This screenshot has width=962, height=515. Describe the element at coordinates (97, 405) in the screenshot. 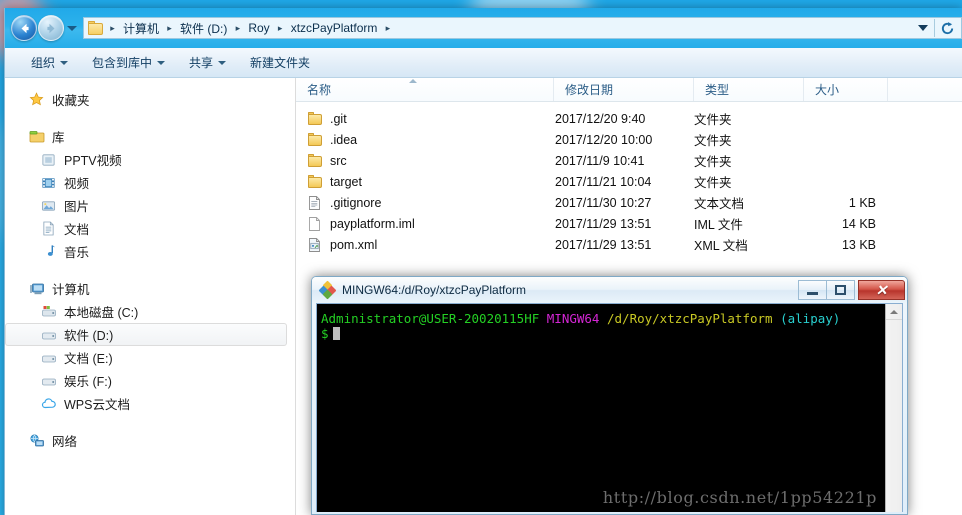

I see `sidebar-item-label: WPS云文档` at that location.